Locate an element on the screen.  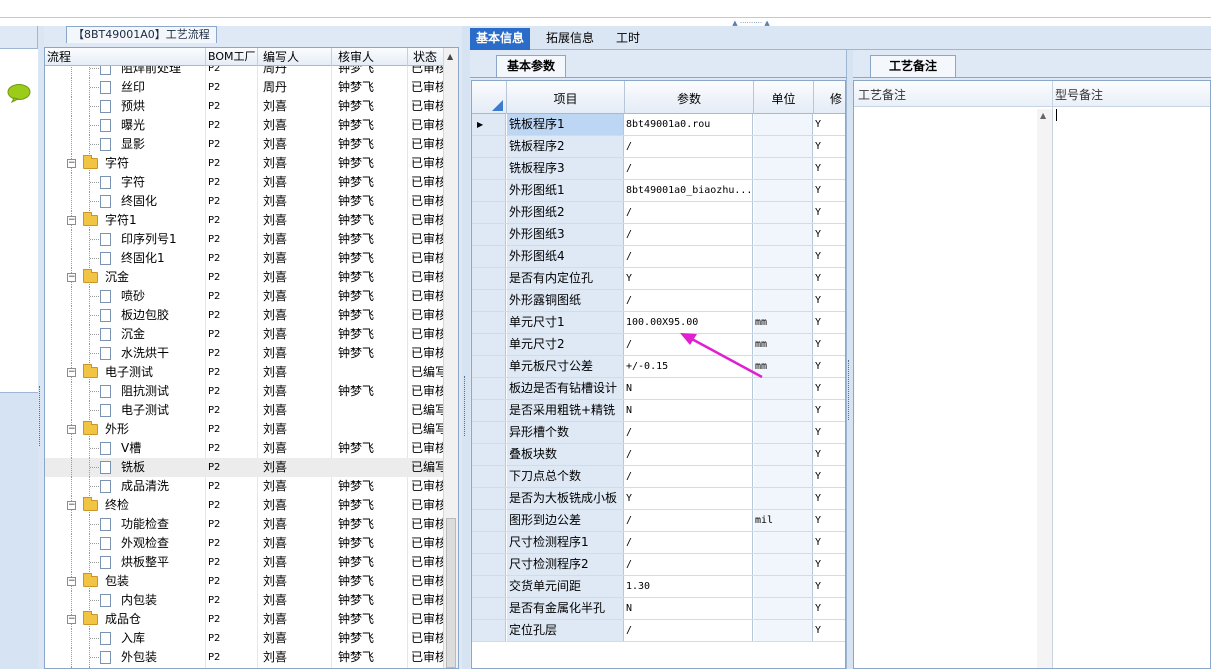
tree-row: 外包装 P2 刘喜 钟梦飞 已审核 is located at coordinates (244, 657).